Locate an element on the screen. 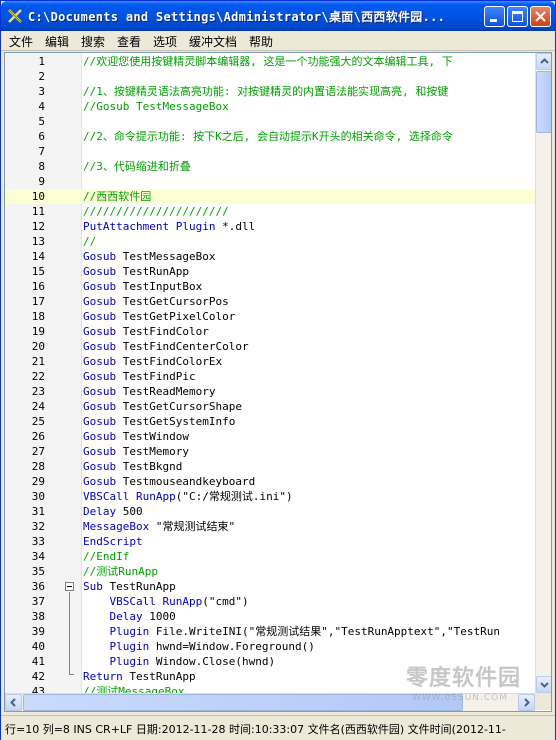  line-number: 14 is located at coordinates (38, 256).